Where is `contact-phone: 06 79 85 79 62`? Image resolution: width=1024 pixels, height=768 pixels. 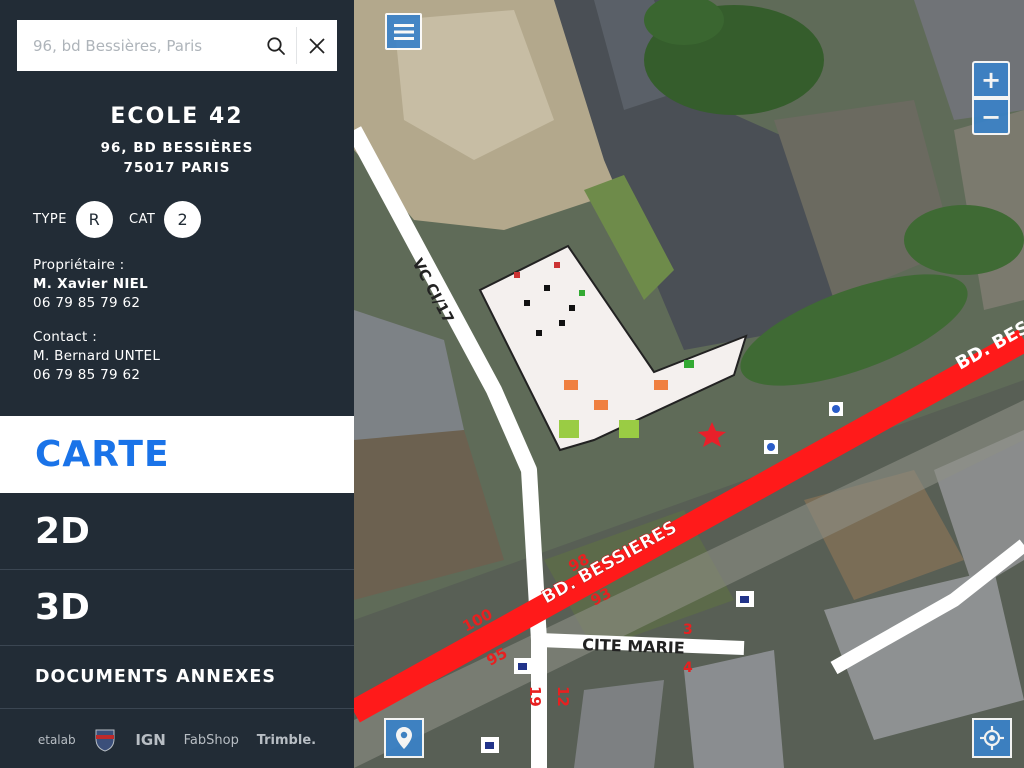 contact-phone: 06 79 85 79 62 is located at coordinates (87, 375).